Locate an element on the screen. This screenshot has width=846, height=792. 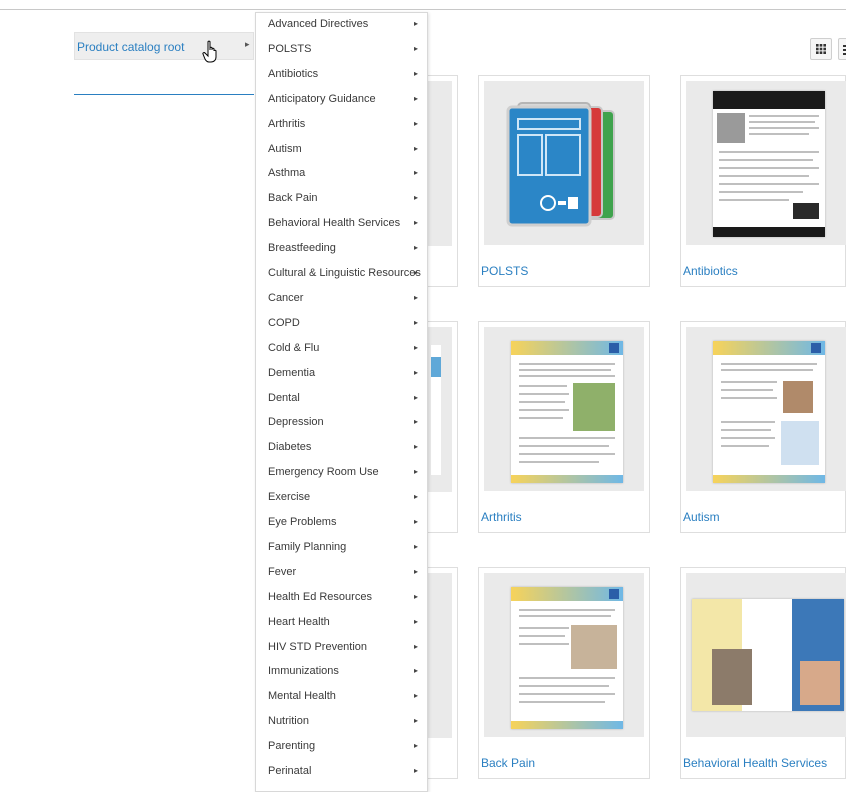
menu-item-label: Advanced Directives is located at coordinates (318, 24).